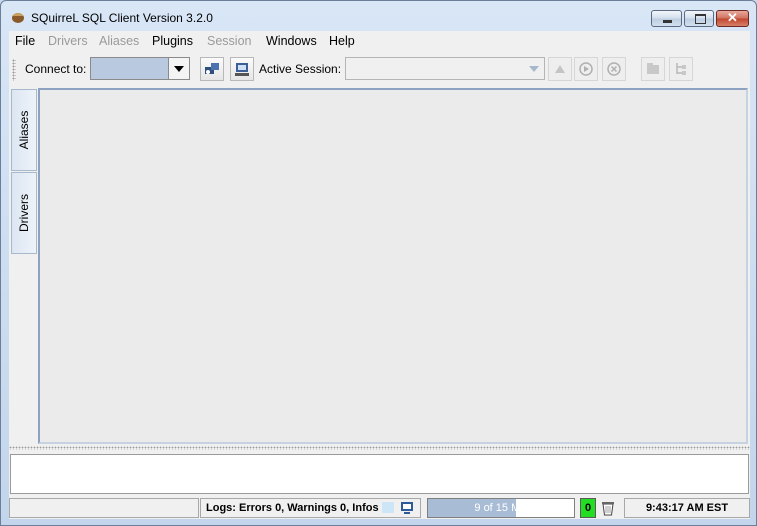 The height and width of the screenshot is (526, 757). I want to click on connect-dropdown-button, so click(178, 68).